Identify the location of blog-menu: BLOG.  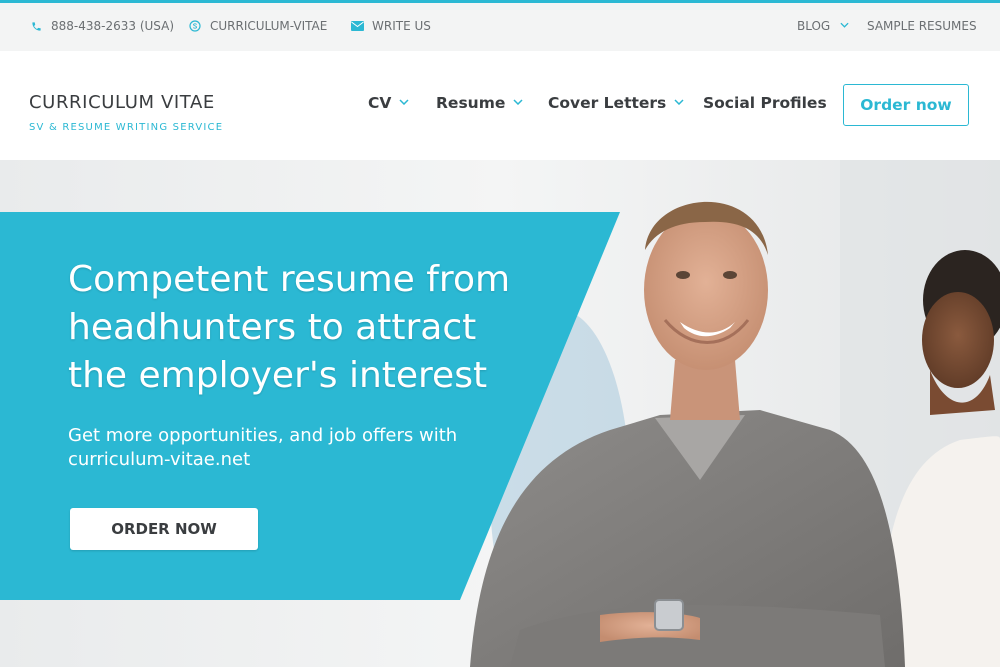
(823, 26).